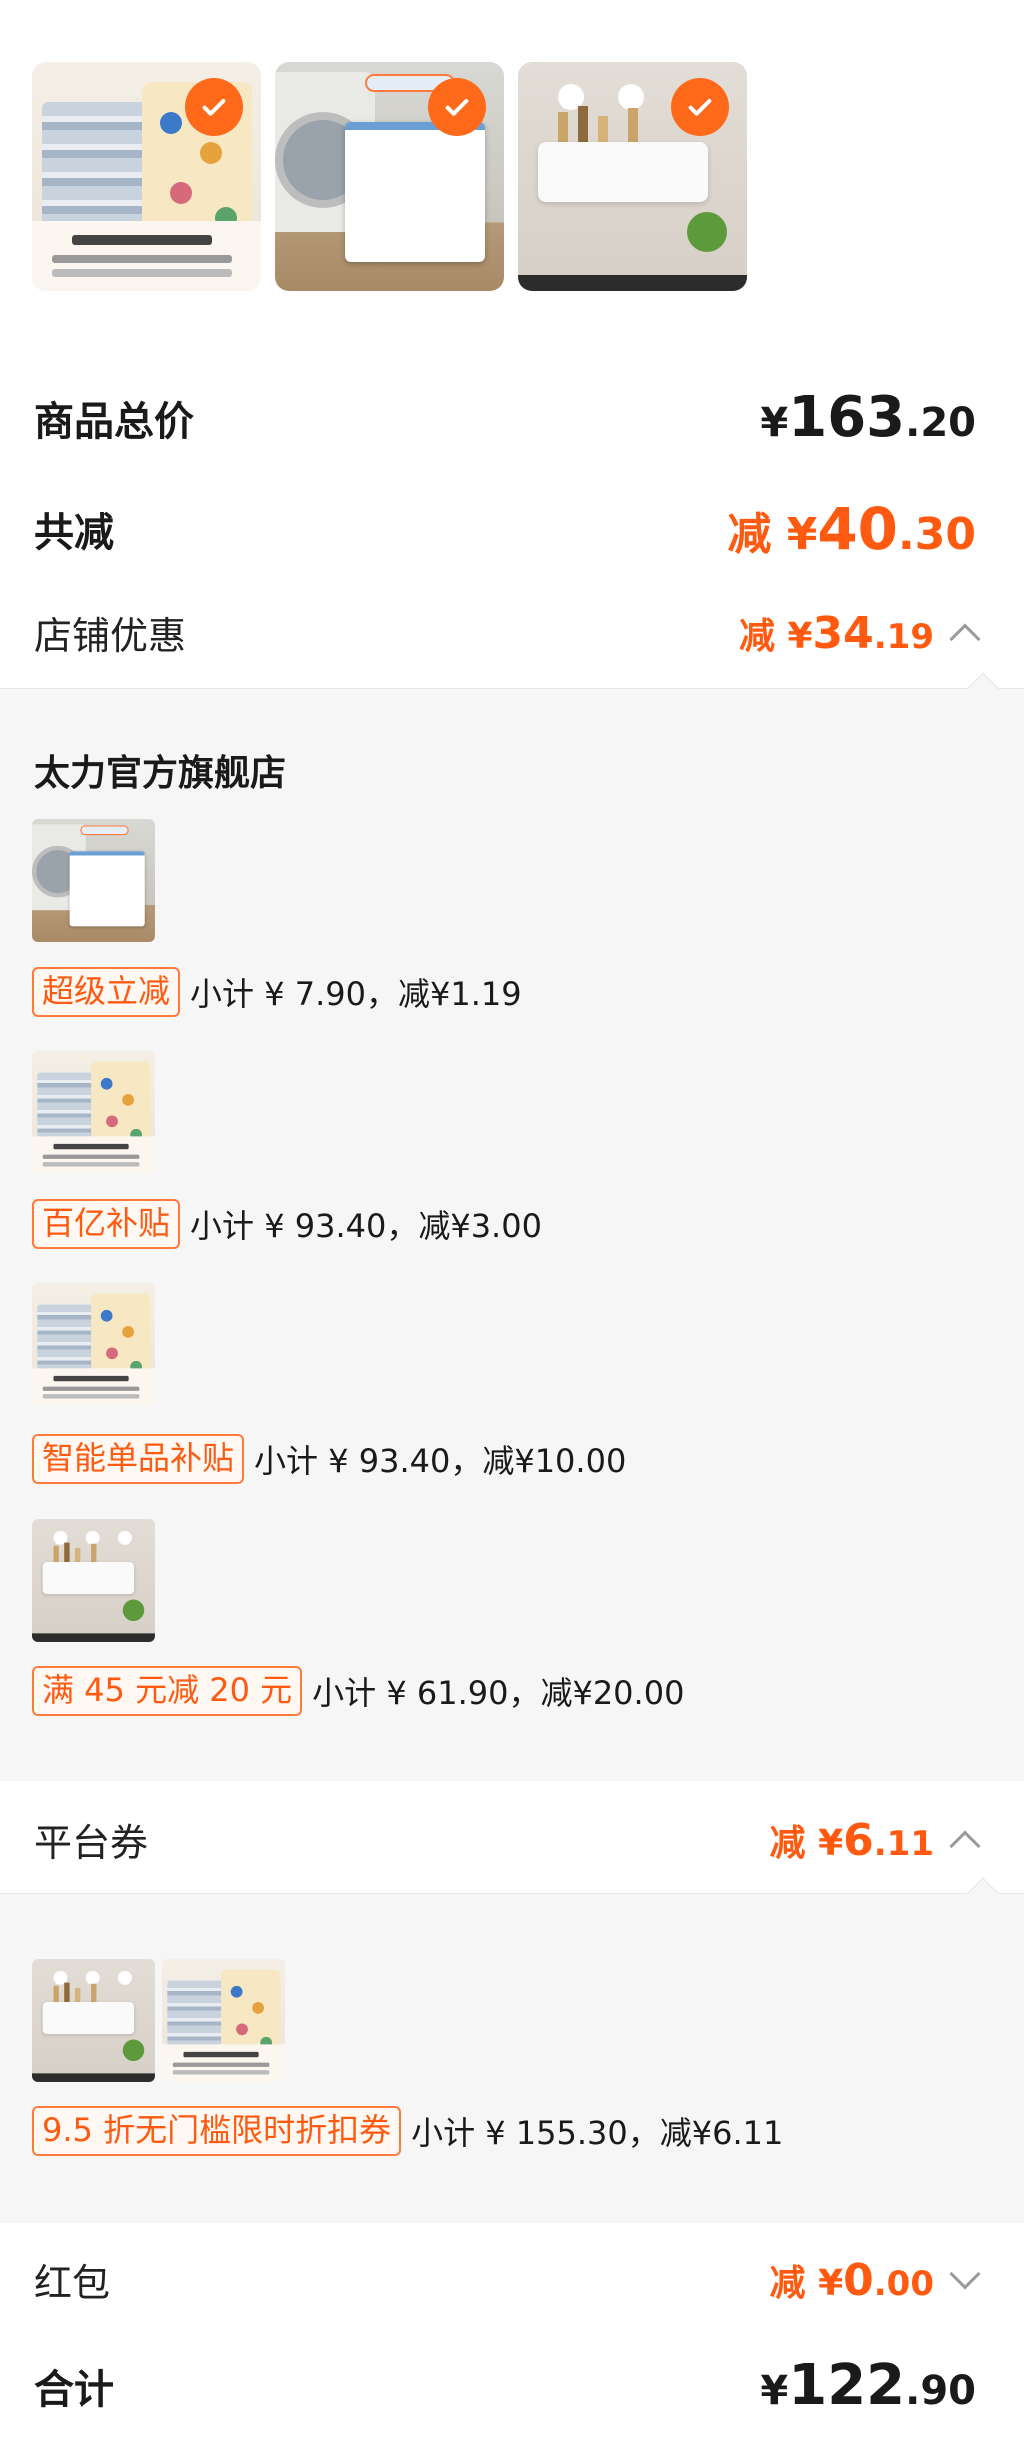 The height and width of the screenshot is (2453, 1024). Describe the element at coordinates (597, 2132) in the screenshot. I see `discount-text: 小计 ¥ 155.30，减¥6.11` at that location.